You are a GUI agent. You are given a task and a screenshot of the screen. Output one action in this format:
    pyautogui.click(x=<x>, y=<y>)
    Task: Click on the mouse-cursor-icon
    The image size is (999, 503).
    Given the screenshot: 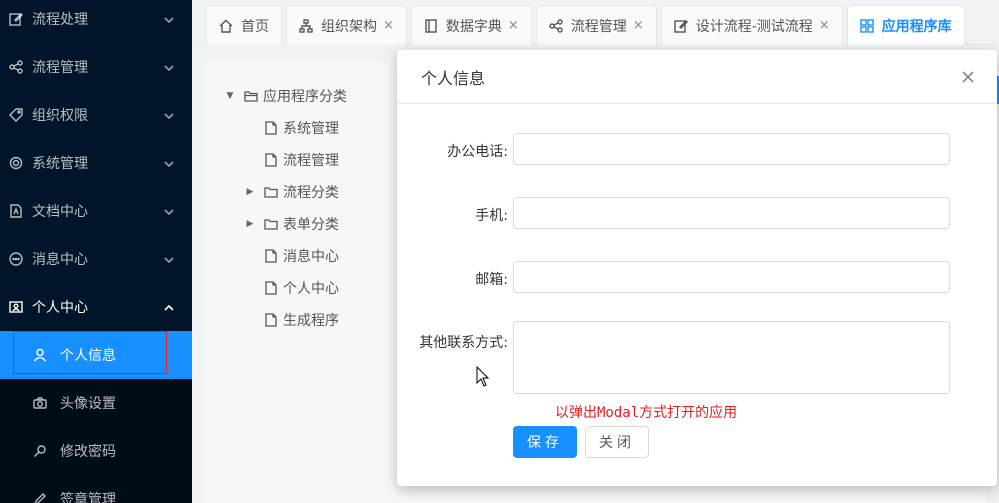 What is the action you would take?
    pyautogui.click(x=483, y=376)
    